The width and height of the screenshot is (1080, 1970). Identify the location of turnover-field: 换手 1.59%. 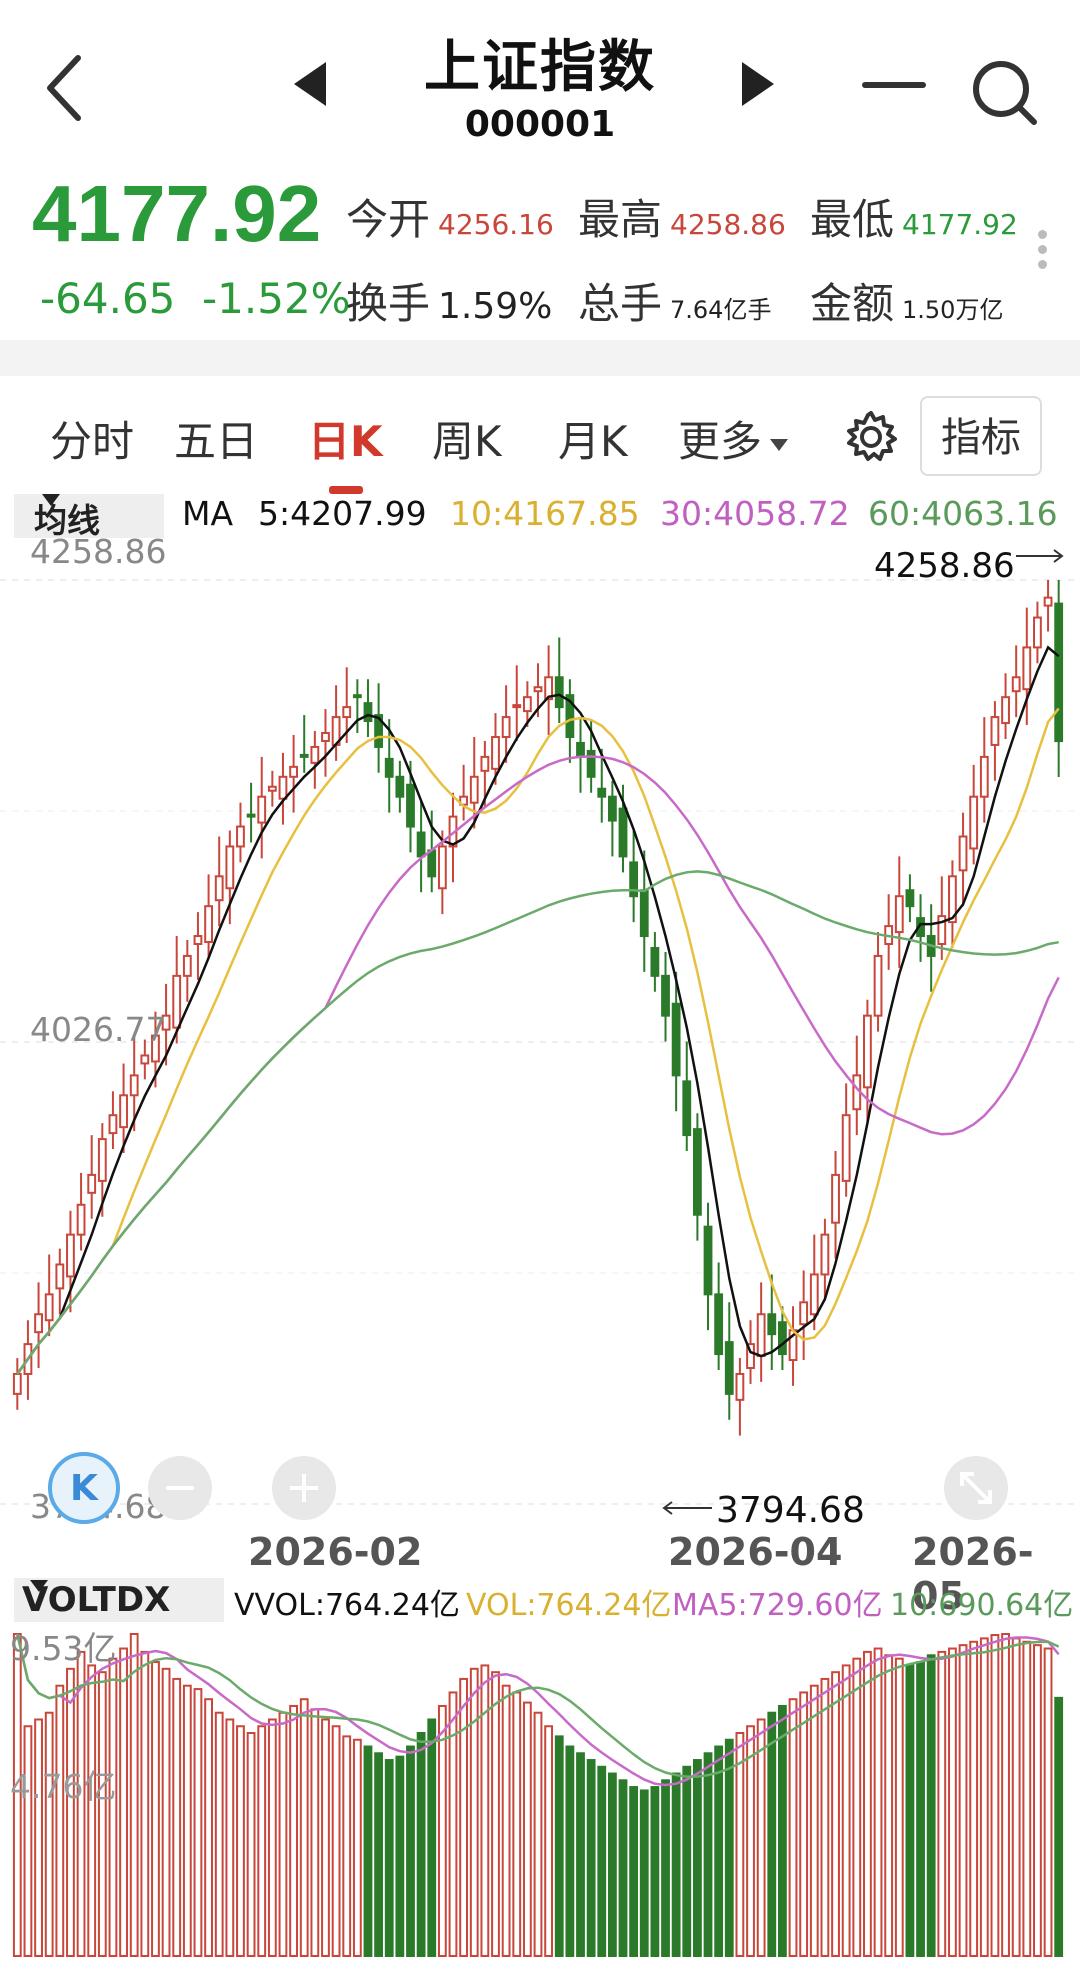
(449, 300).